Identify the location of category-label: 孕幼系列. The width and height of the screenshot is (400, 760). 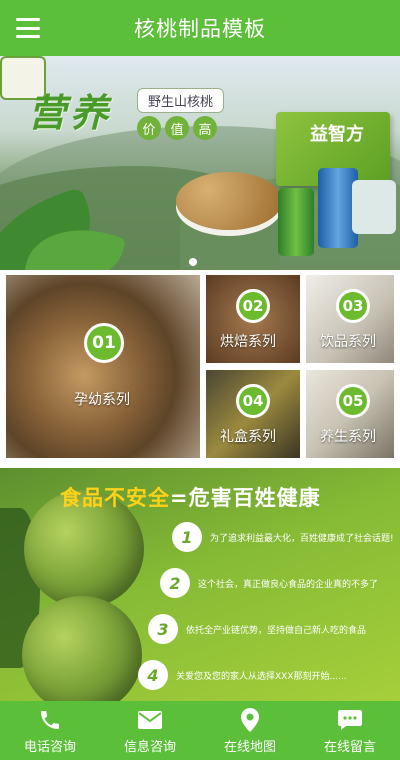
(102, 400).